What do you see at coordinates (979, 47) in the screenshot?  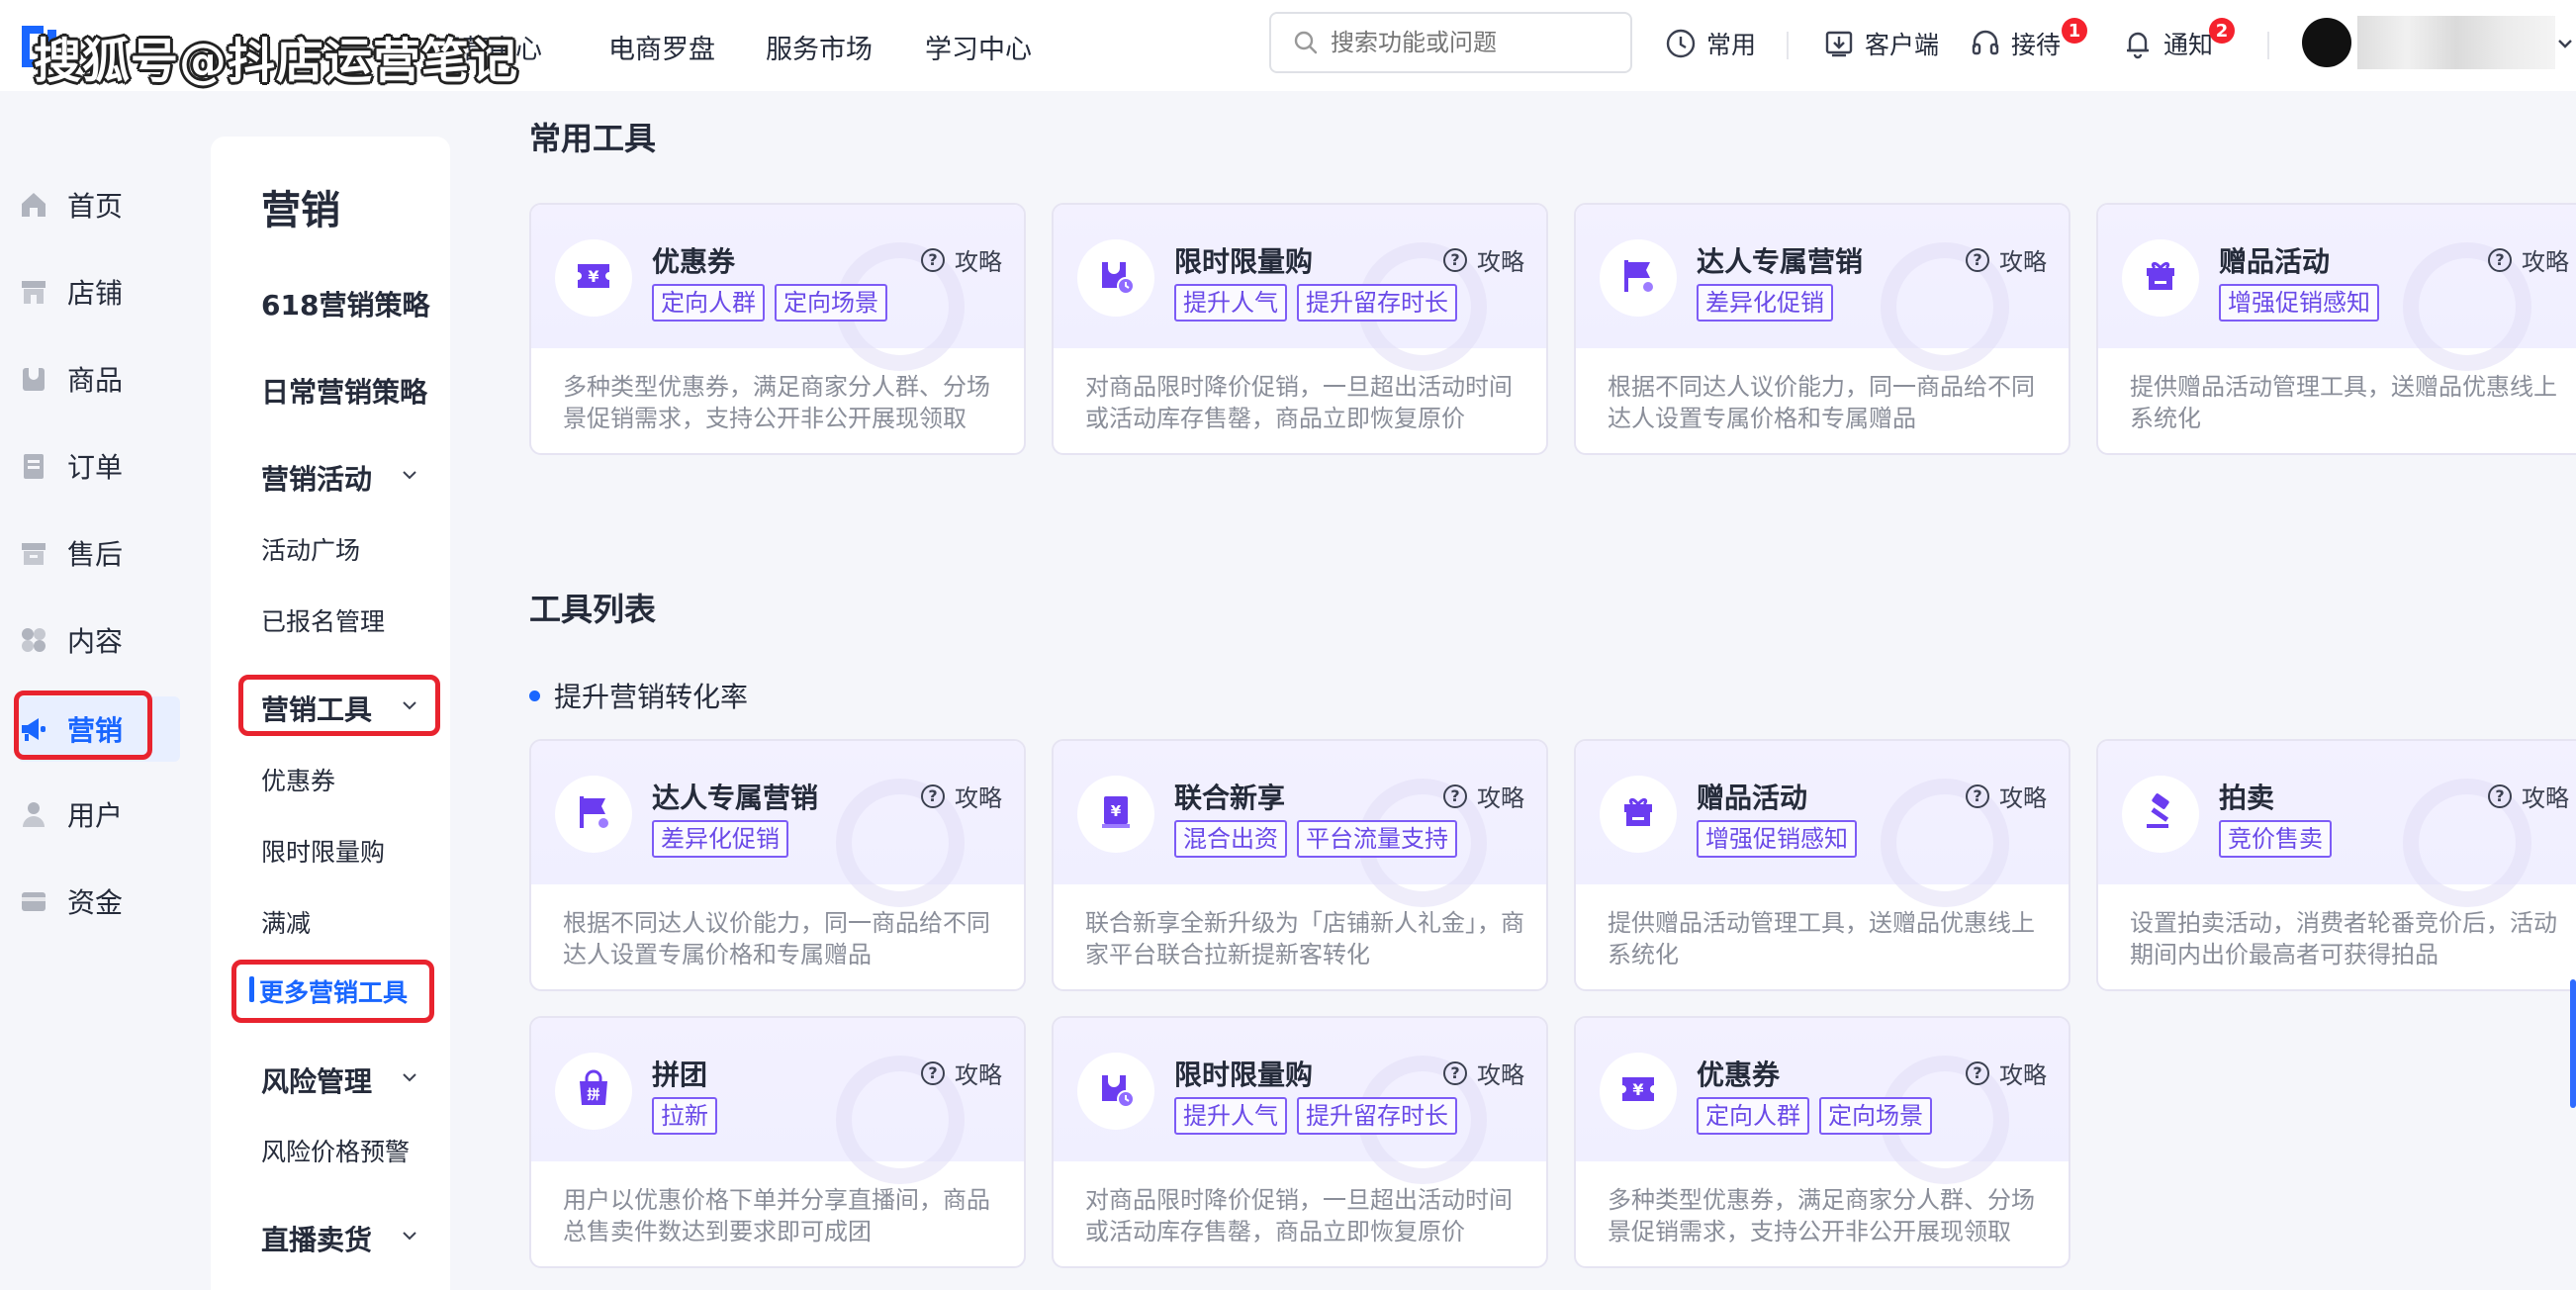 I see `nav-learning-center: 学习中心` at bounding box center [979, 47].